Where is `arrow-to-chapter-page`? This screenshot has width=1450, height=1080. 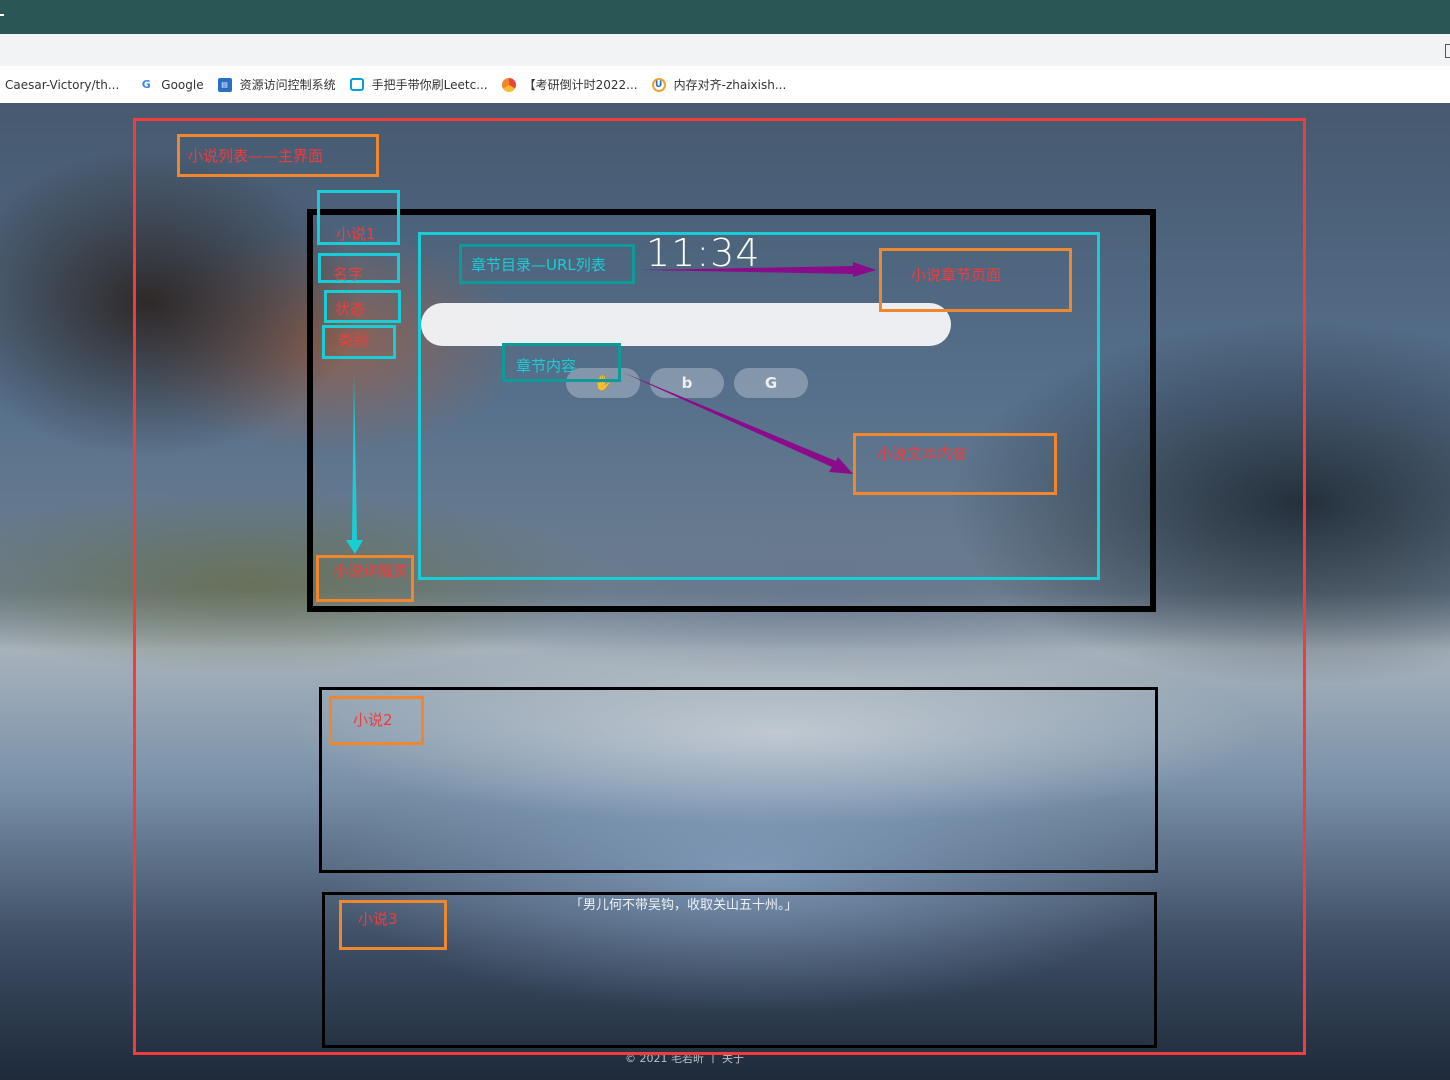
arrow-to-chapter-page is located at coordinates (758, 269).